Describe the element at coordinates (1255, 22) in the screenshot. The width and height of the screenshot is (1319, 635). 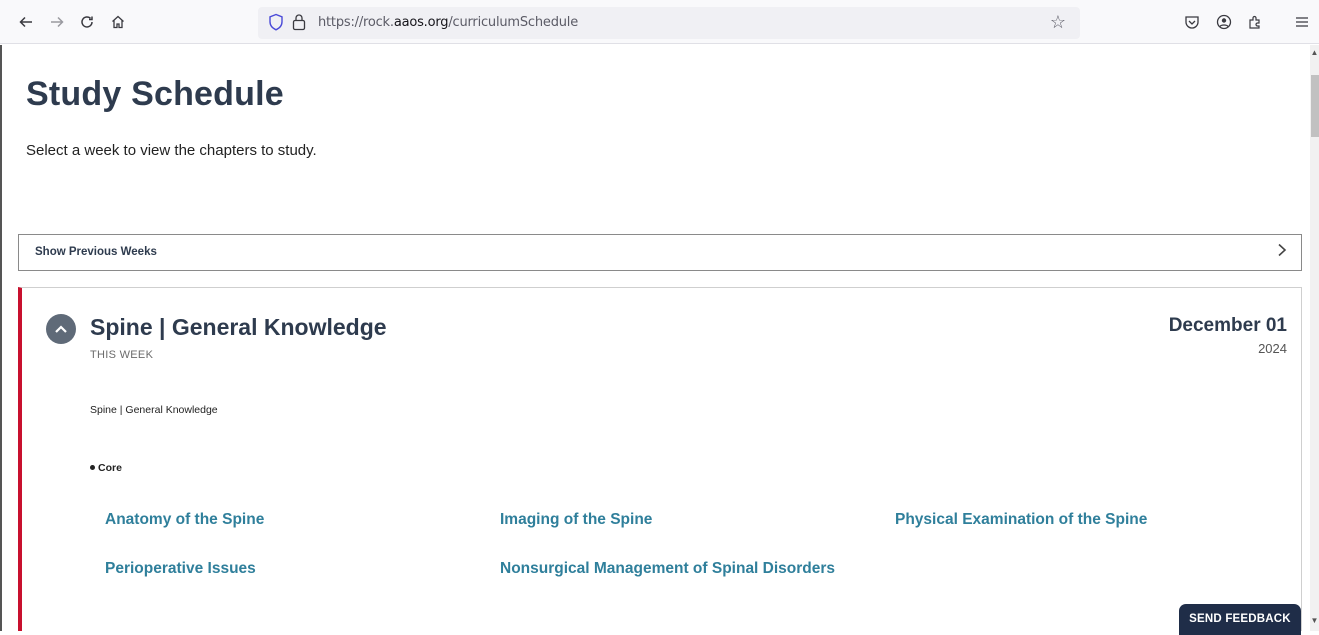
I see `extensions-icon` at that location.